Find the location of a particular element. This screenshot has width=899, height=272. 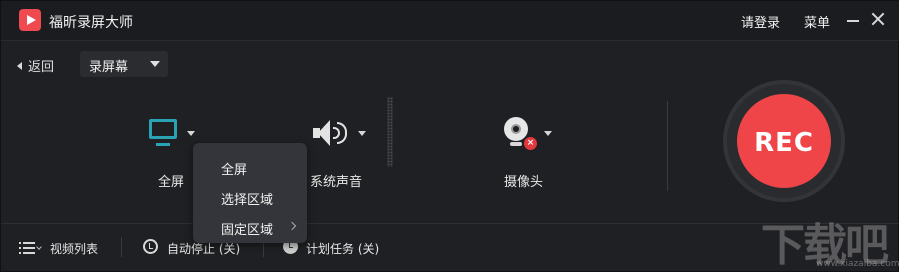

back-button: 返回 is located at coordinates (35, 65).